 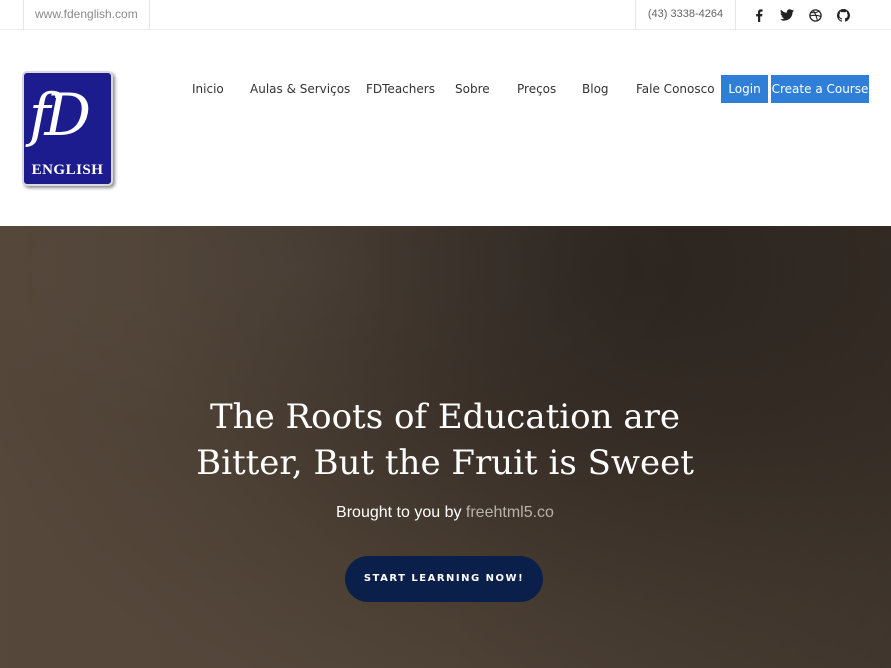 I want to click on github-icon, so click(x=843, y=15).